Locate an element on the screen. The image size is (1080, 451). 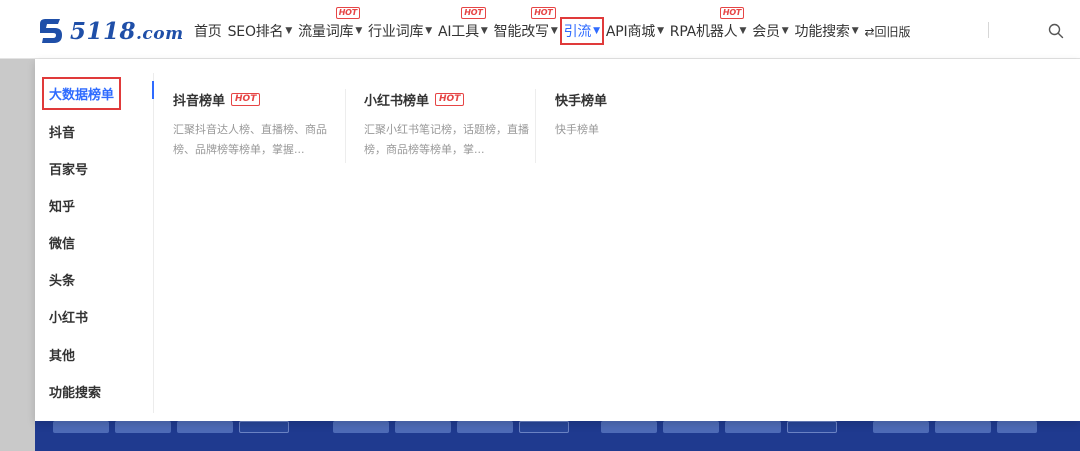
nav-item-ai-tools: HOT AI工具 ▼ is located at coordinates (463, 24).